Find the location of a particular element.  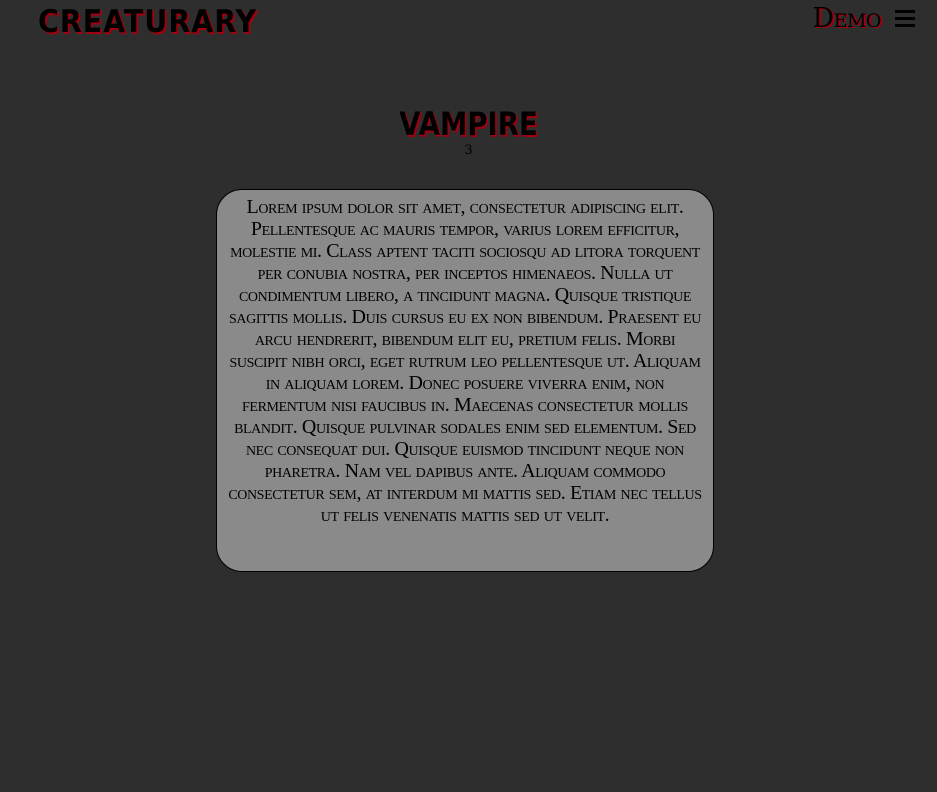

page-title: Vampire is located at coordinates (468, 124).